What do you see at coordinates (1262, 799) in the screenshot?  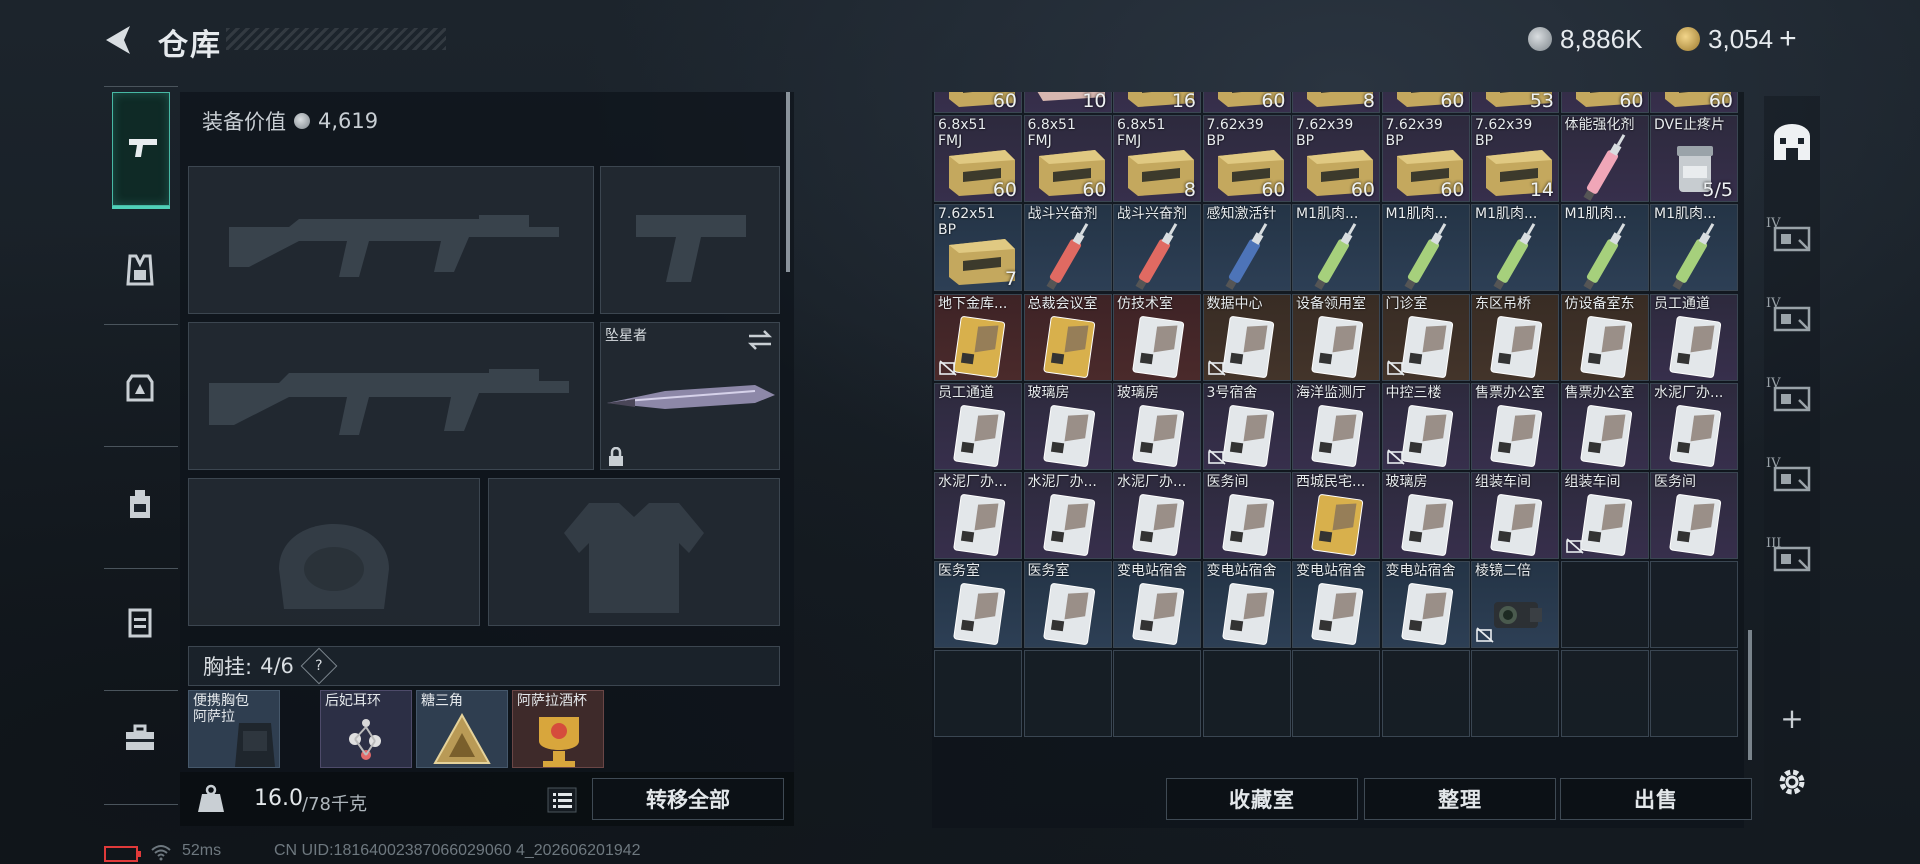 I see `collection-room-button: 收藏室` at bounding box center [1262, 799].